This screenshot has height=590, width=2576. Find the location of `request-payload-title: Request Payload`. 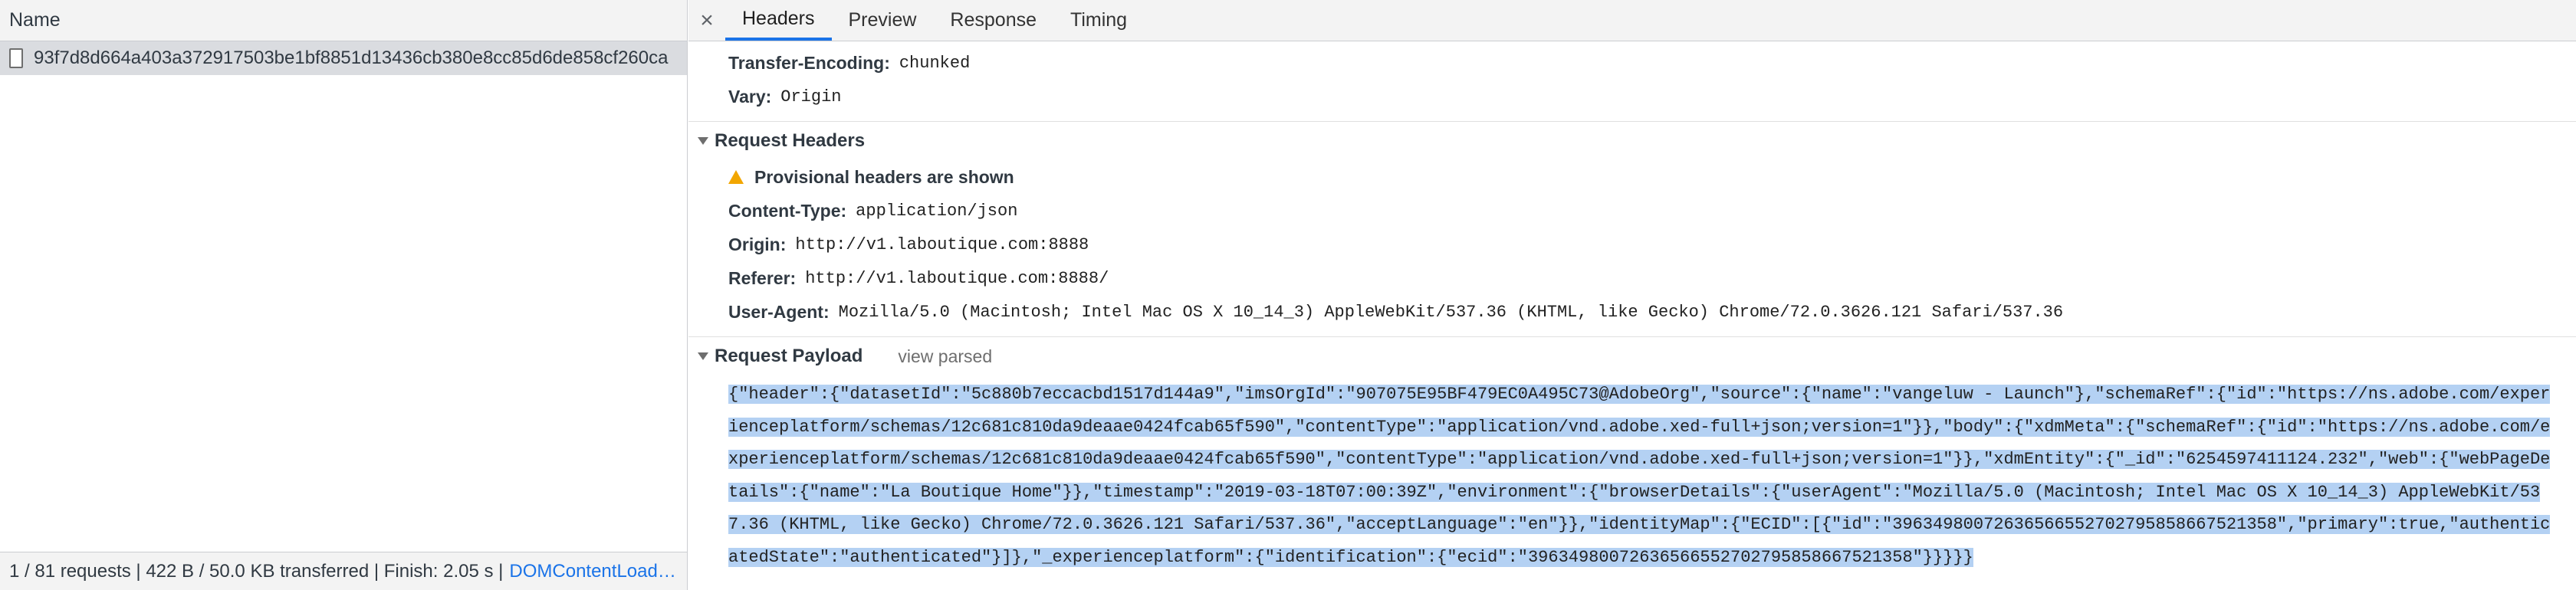

request-payload-title: Request Payload is located at coordinates (789, 356).